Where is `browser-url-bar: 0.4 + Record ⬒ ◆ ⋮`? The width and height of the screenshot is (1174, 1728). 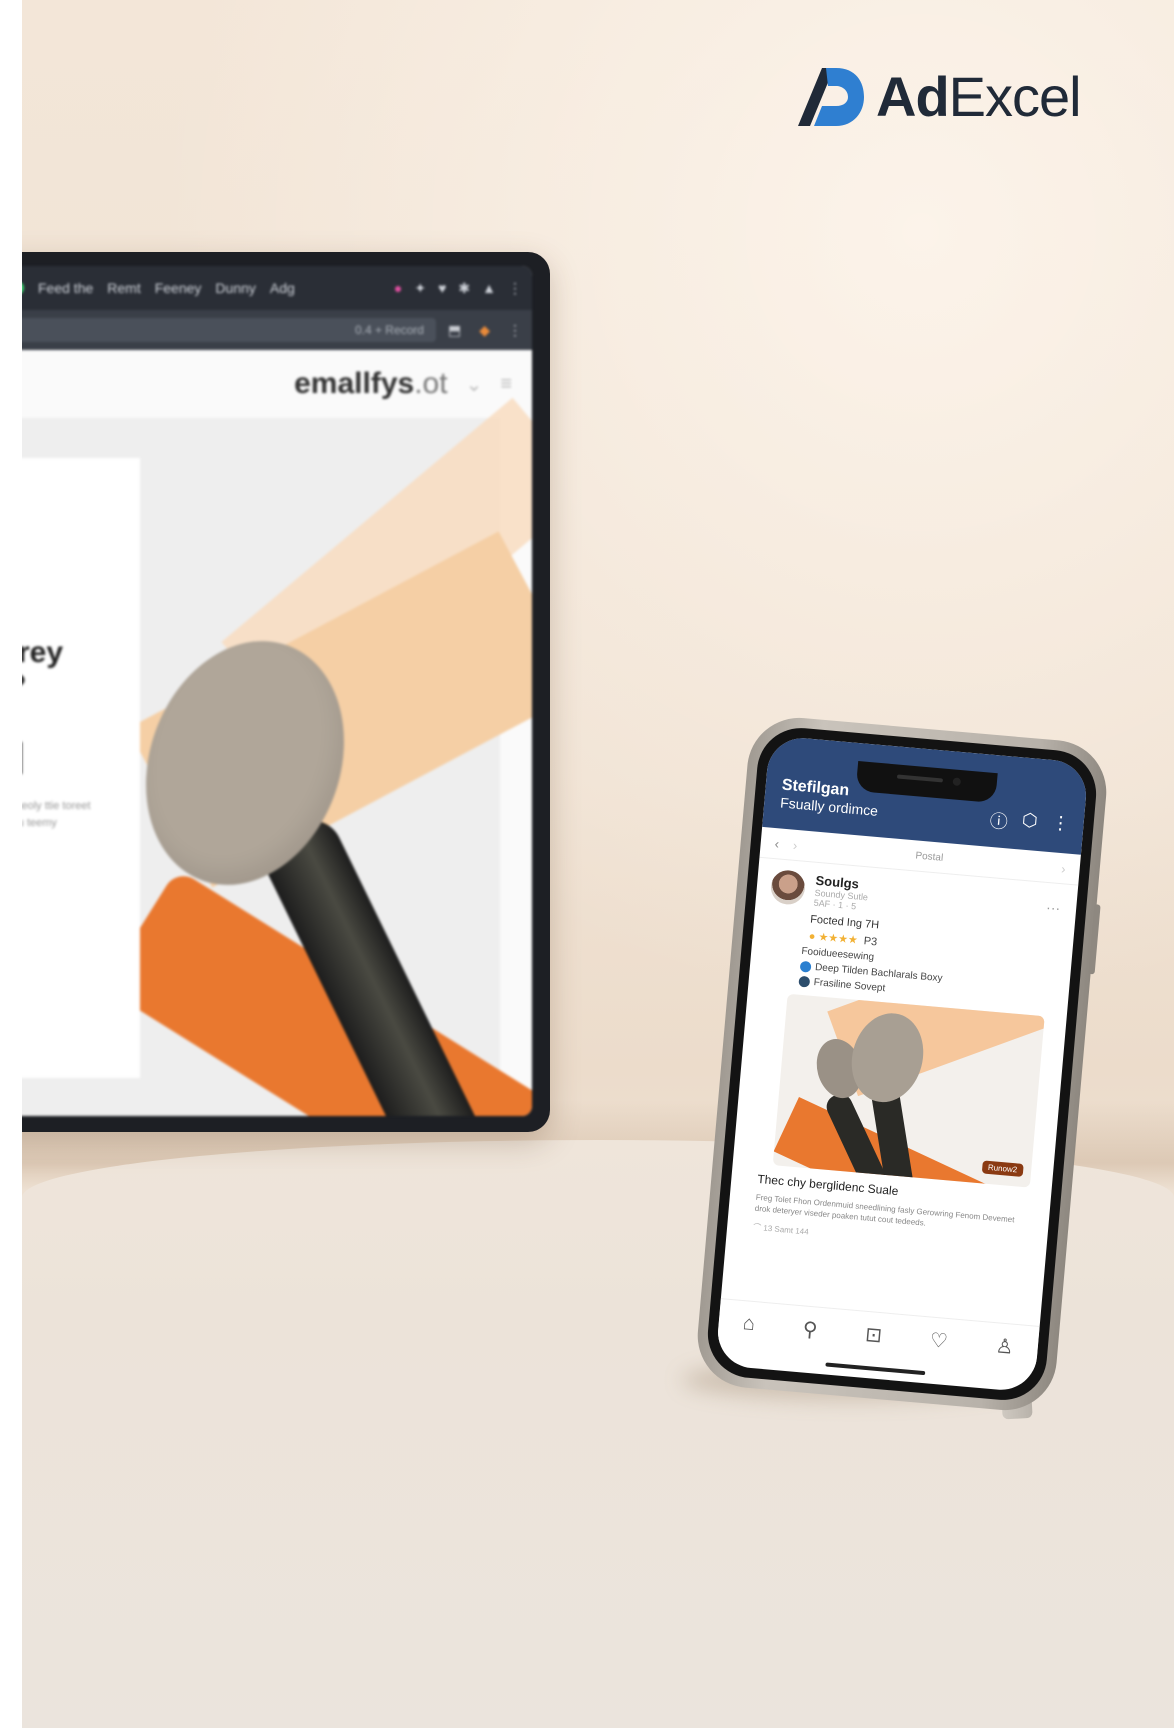
browser-url-bar: 0.4 + Record ⬒ ◆ ⋮ is located at coordinates (277, 330).